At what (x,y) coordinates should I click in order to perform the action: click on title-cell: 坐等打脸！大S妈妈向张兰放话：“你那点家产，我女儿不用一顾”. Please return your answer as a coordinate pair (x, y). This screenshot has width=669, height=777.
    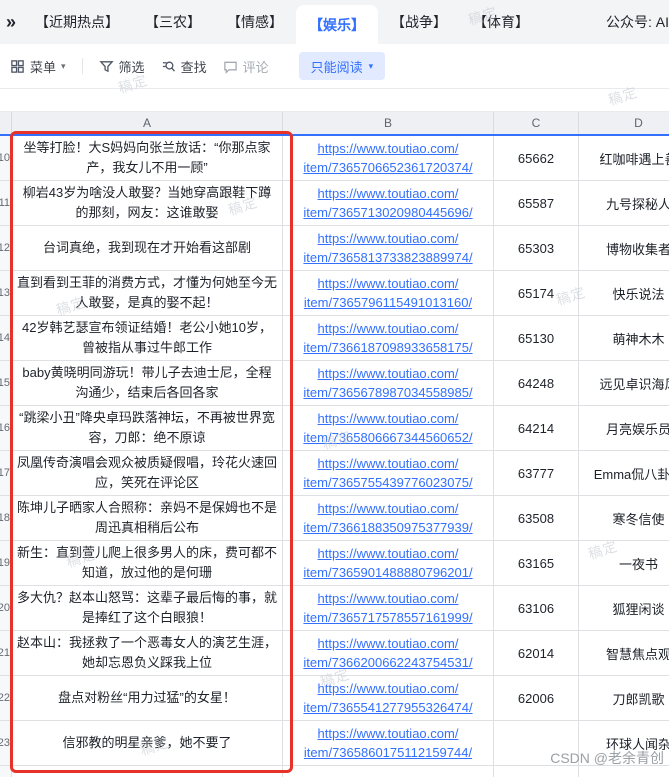
    Looking at the image, I should click on (147, 158).